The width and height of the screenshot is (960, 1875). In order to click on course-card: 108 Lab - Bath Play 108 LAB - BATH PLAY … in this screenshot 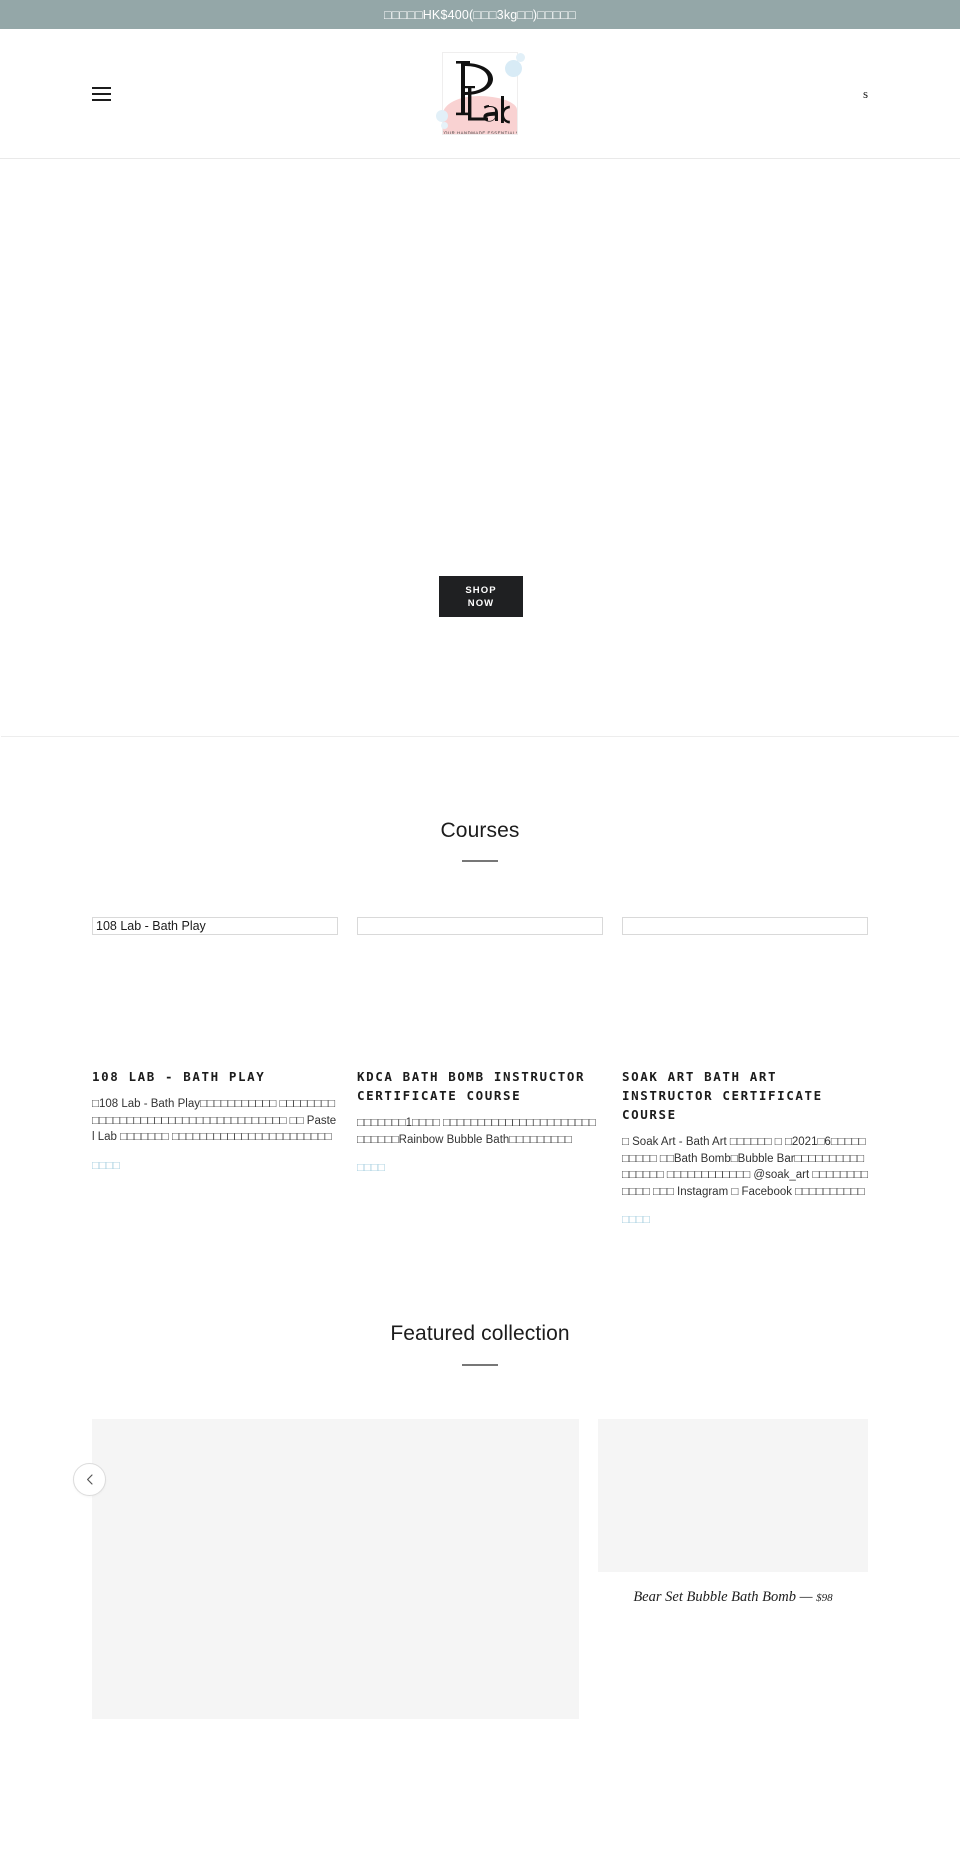, I will do `click(215, 1072)`.